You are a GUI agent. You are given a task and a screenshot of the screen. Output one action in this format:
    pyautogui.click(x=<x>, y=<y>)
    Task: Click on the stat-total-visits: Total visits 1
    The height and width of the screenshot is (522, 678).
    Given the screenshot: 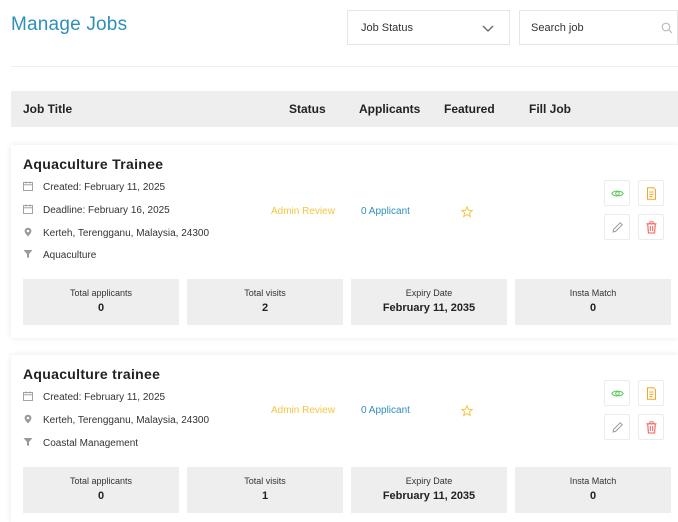 What is the action you would take?
    pyautogui.click(x=265, y=490)
    